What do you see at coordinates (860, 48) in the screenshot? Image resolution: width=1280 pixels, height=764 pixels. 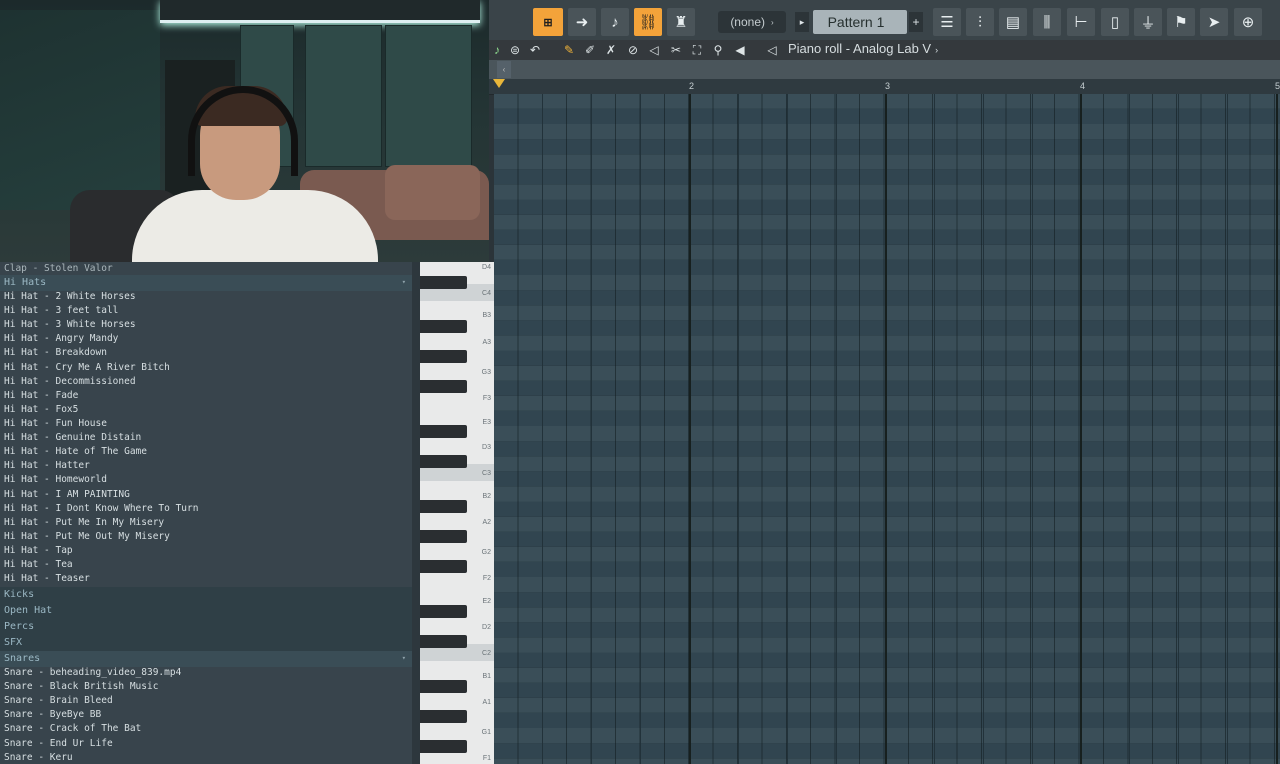 I see `piano-roll-title-text: Piano roll - Analog Lab V` at bounding box center [860, 48].